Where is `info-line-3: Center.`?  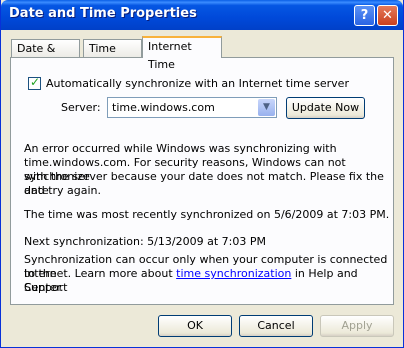 info-line-3: Center. is located at coordinates (44, 287).